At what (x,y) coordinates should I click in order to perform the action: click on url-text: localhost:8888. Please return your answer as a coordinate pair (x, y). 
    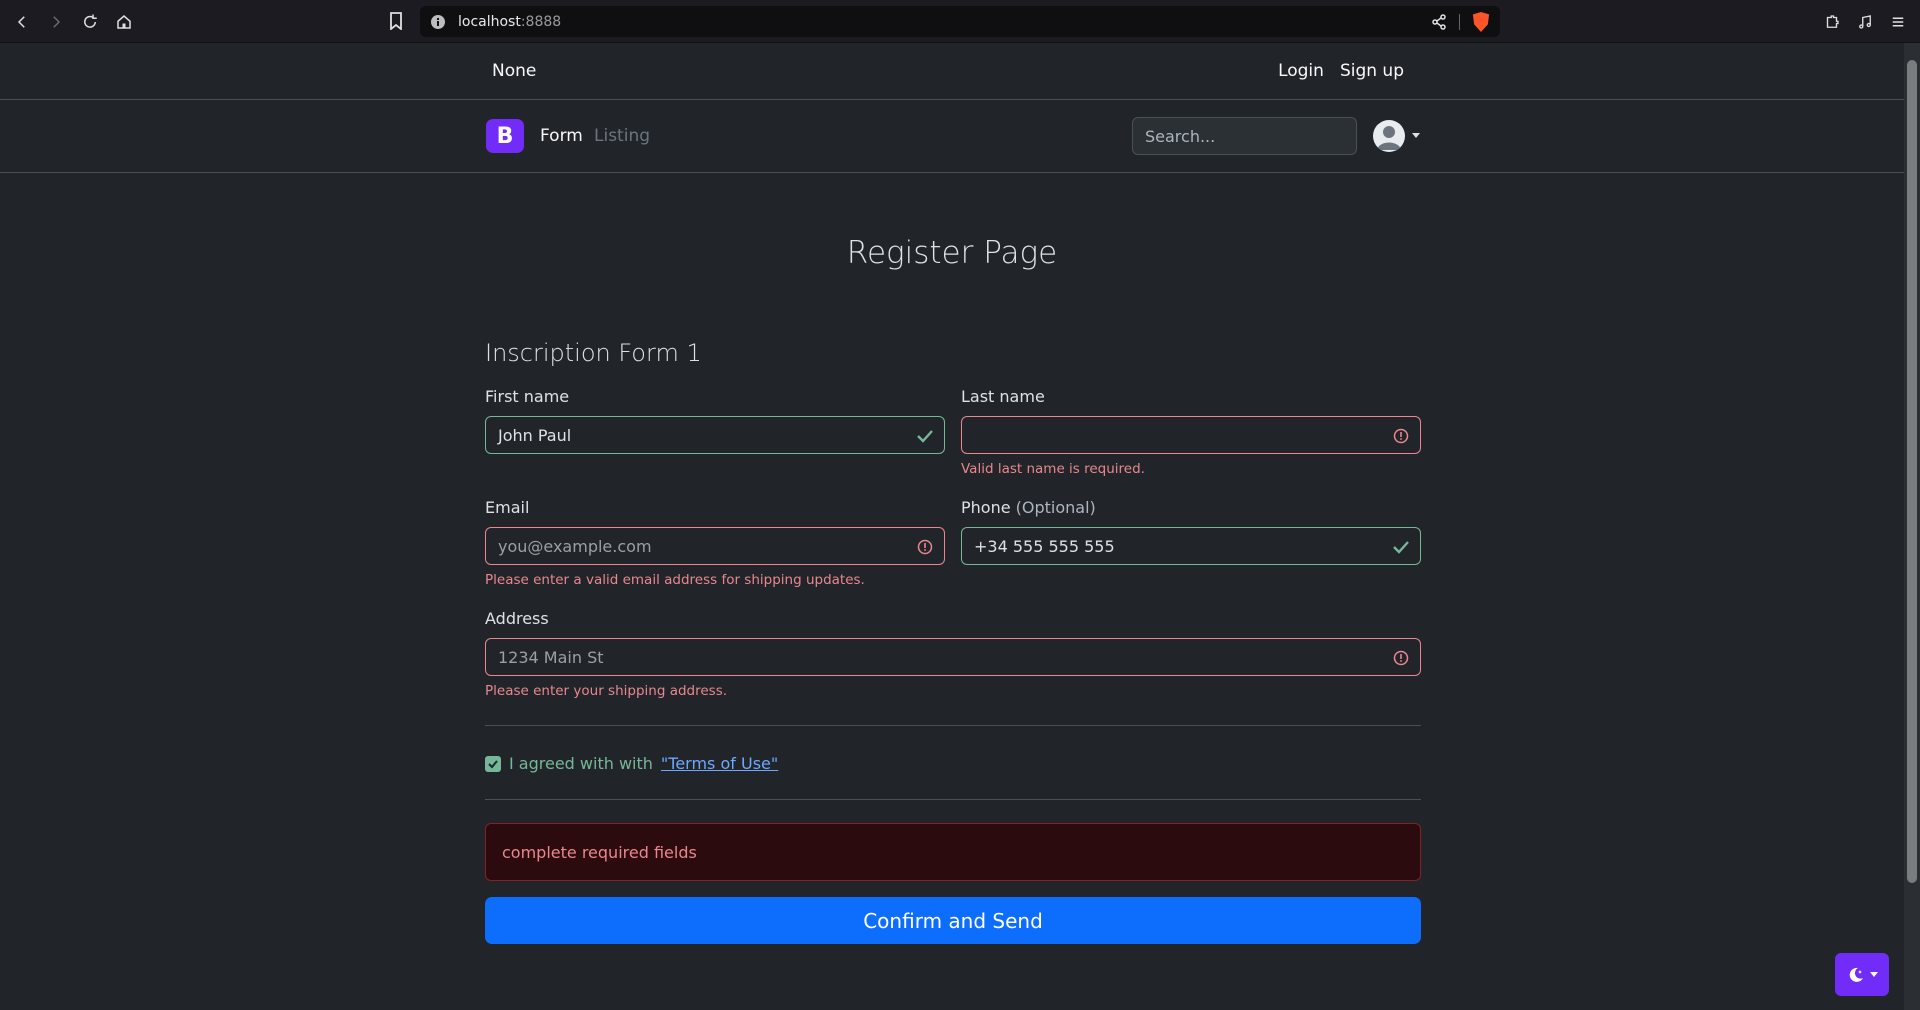
    Looking at the image, I should click on (510, 21).